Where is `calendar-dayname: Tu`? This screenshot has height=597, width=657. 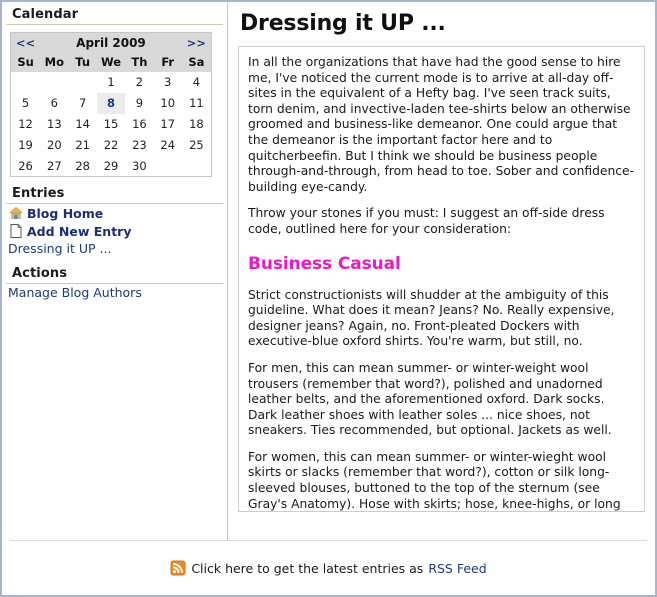 calendar-dayname: Tu is located at coordinates (82, 62).